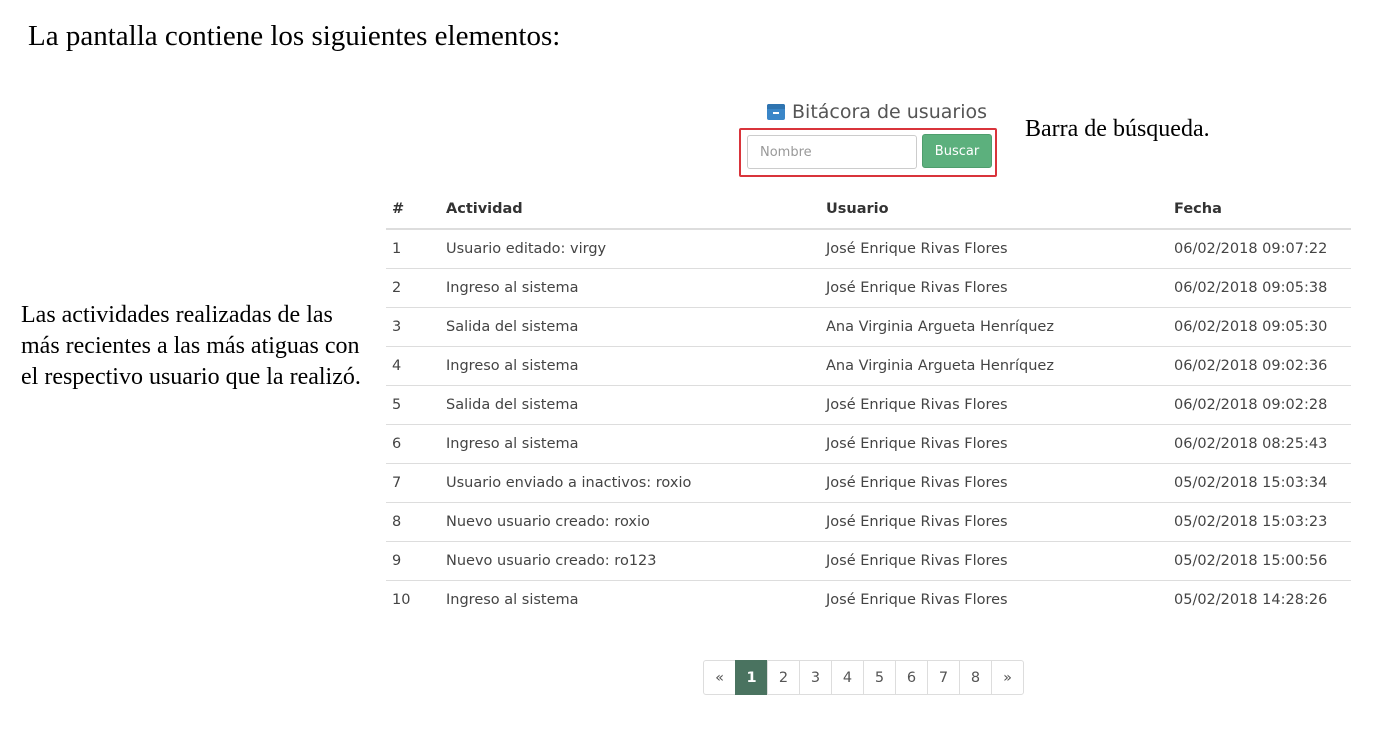 The width and height of the screenshot is (1400, 750). I want to click on row-date: 06/02/2018 09:05:30, so click(1259, 327).